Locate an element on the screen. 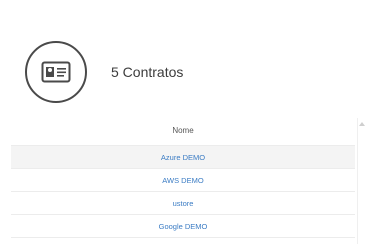  table-row: ustore is located at coordinates (183, 203).